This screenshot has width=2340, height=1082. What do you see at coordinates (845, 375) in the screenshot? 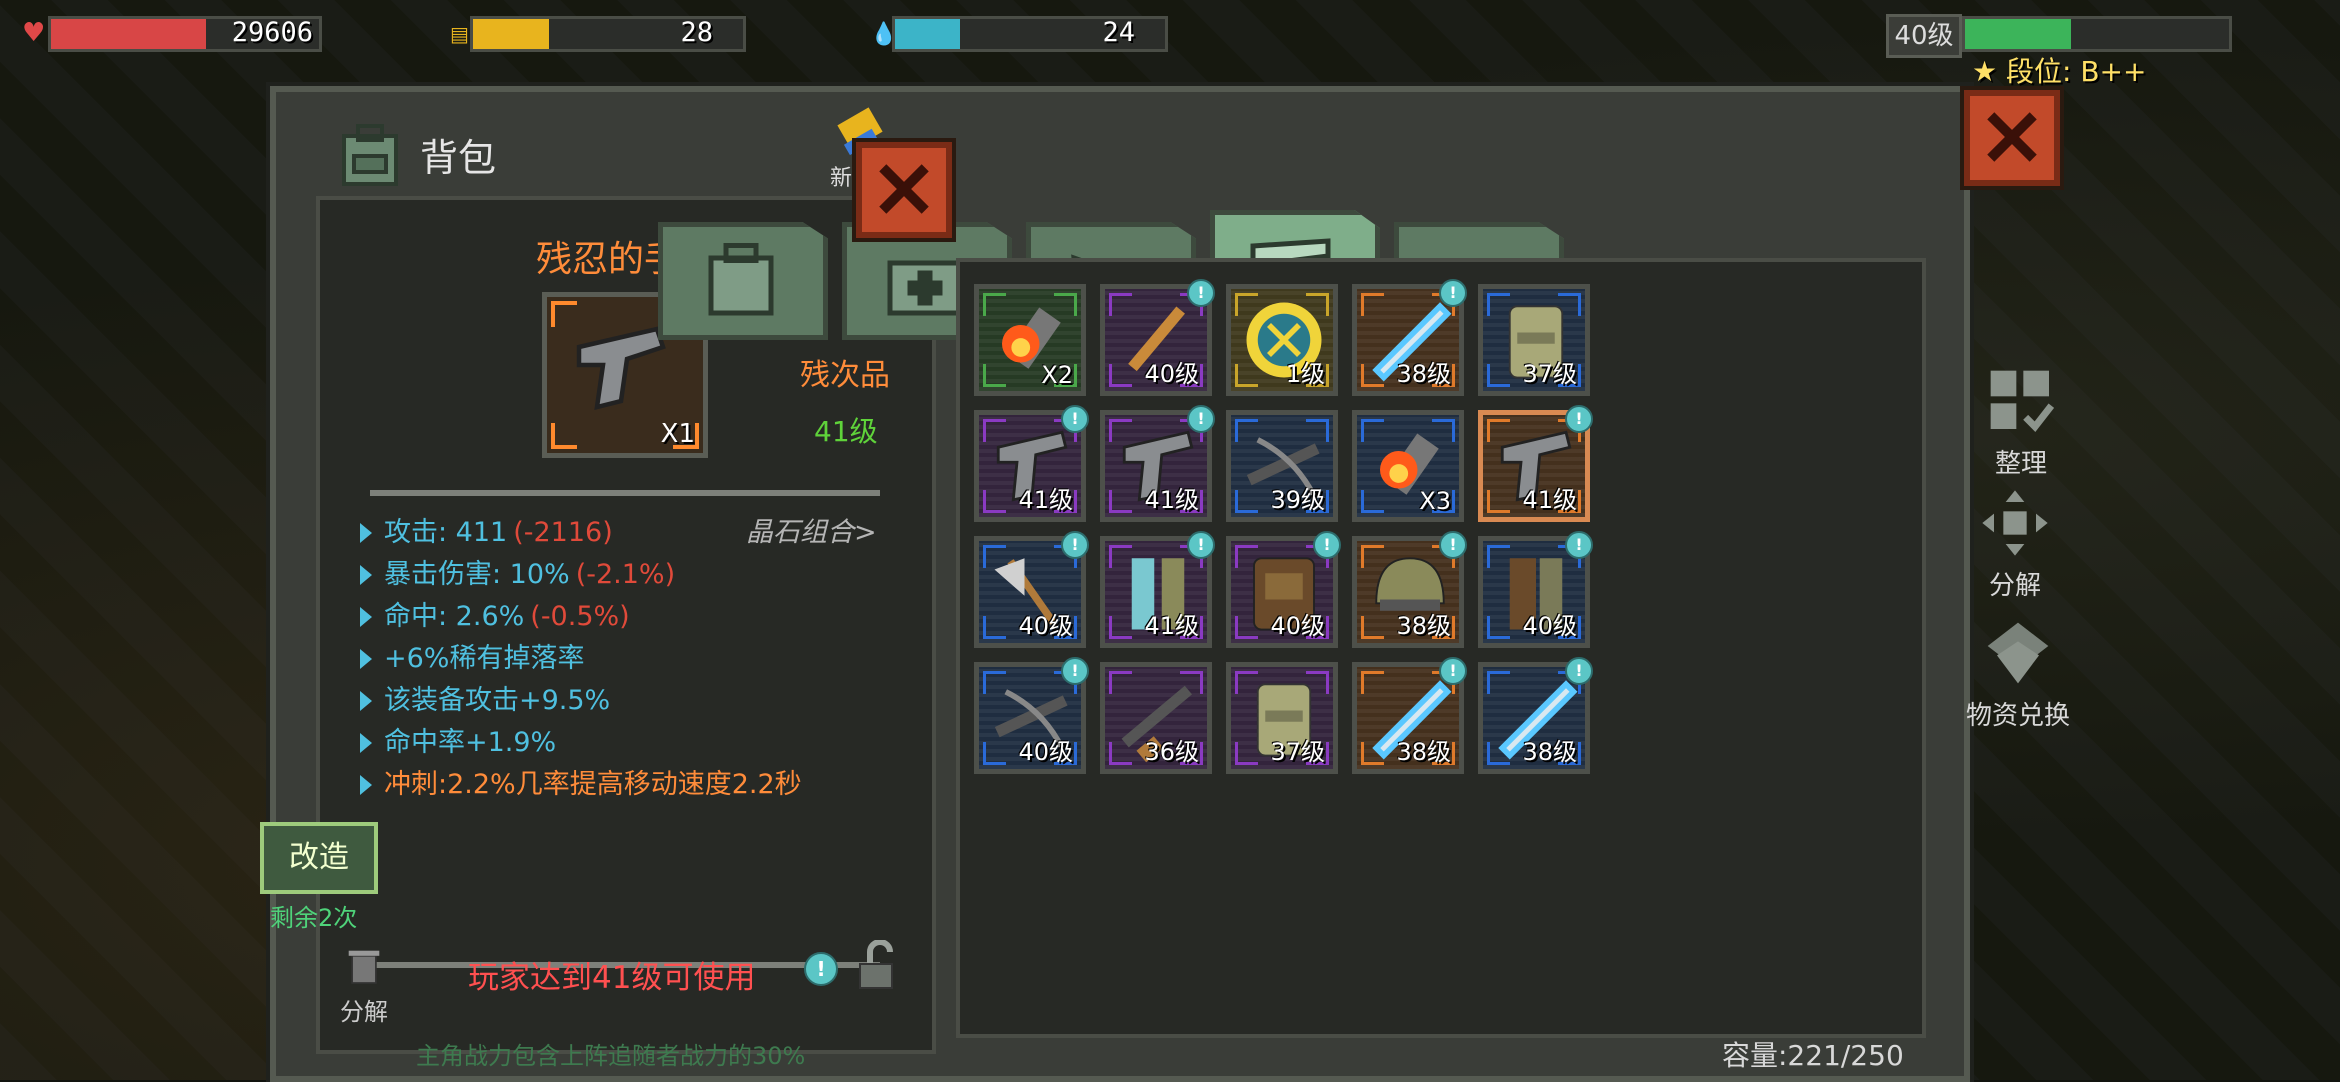
I see `item-rarity: 残次品` at bounding box center [845, 375].